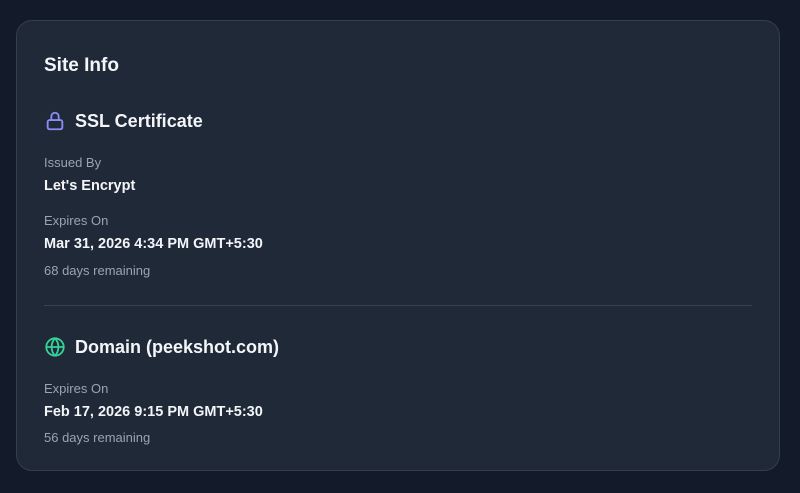  I want to click on globe-icon, so click(55, 347).